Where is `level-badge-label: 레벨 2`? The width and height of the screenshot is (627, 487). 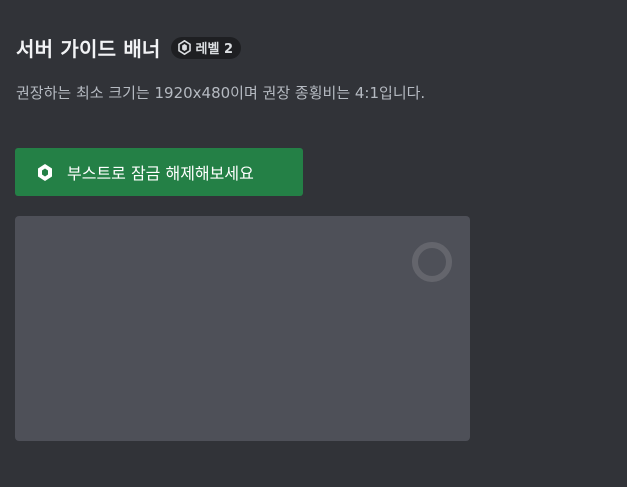
level-badge-label: 레벨 2 is located at coordinates (214, 49).